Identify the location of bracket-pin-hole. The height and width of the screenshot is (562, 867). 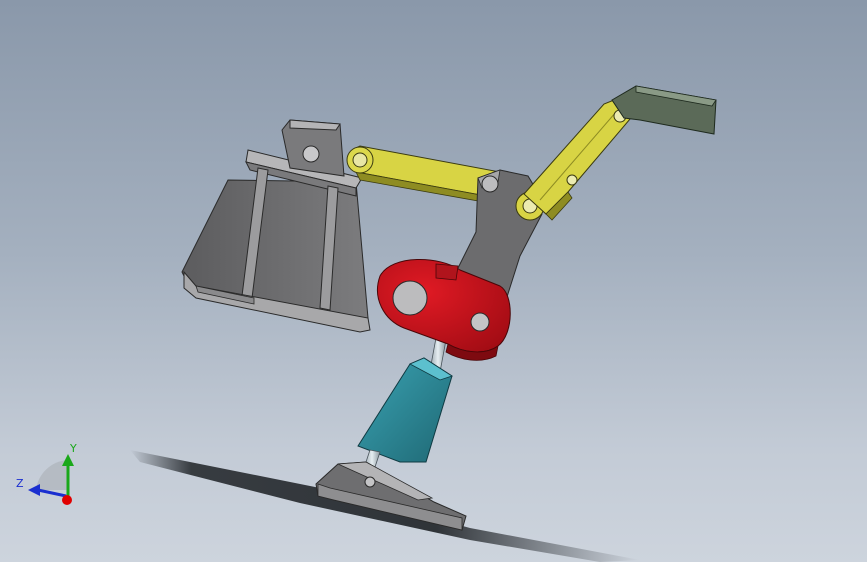
(311, 154).